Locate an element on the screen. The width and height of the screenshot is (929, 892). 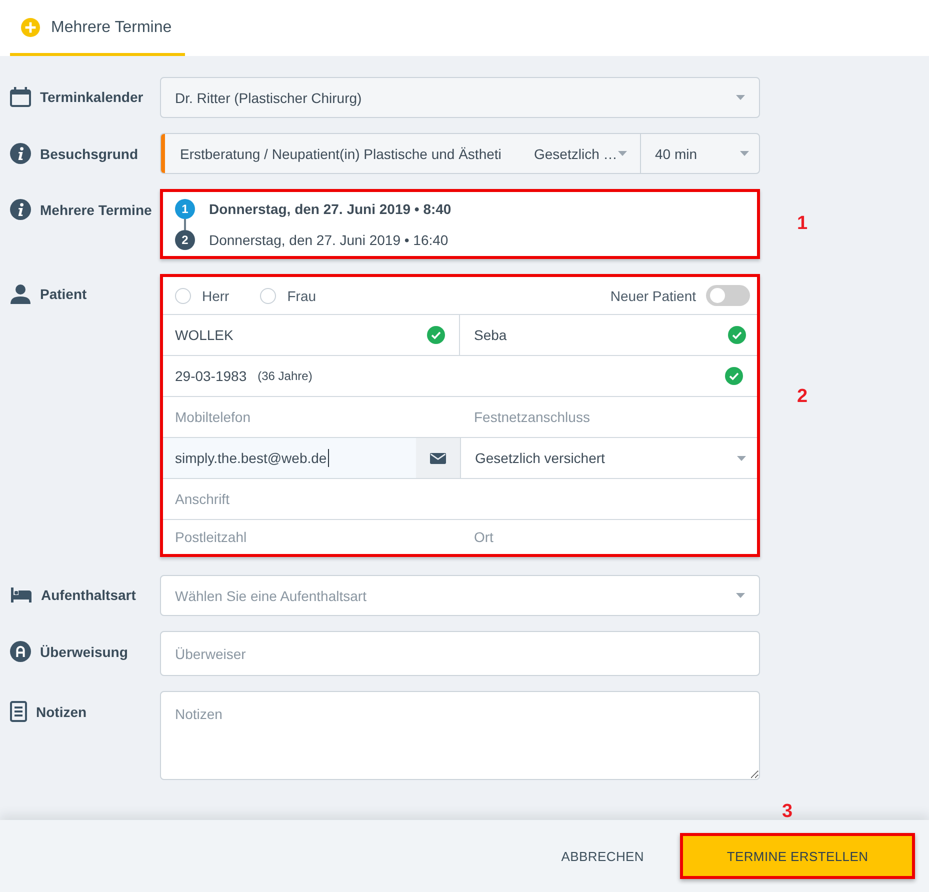
referral-field: Überweiser is located at coordinates (460, 653).